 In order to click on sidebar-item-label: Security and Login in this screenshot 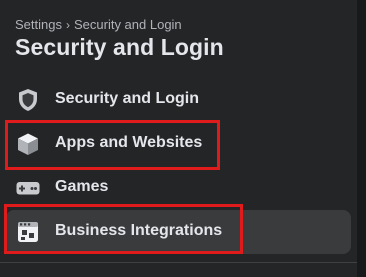, I will do `click(127, 98)`.